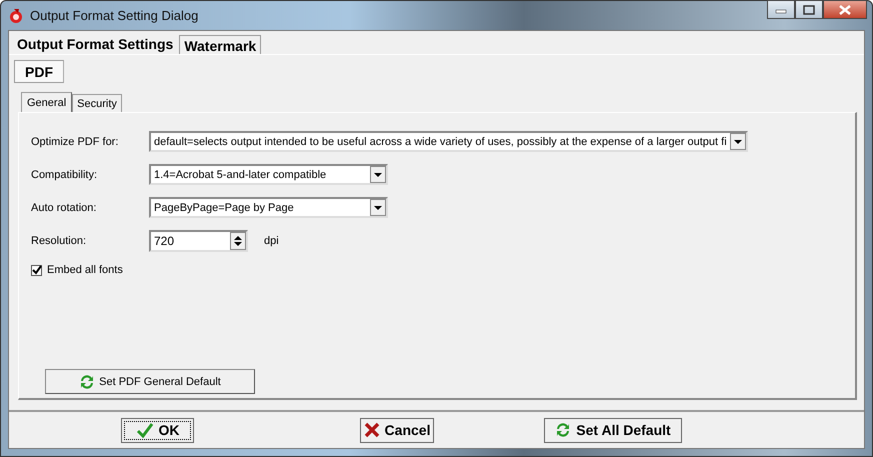 The image size is (873, 457). I want to click on tab: Security, so click(97, 103).